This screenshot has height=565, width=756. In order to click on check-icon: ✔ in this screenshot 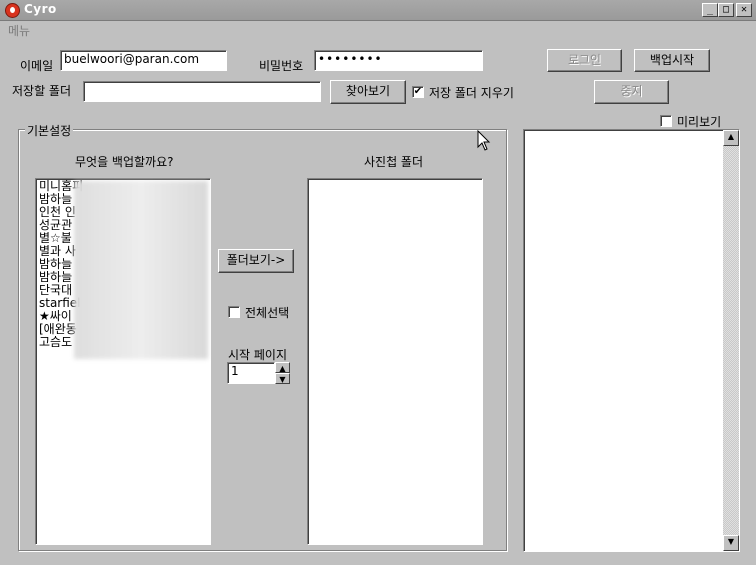, I will do `click(418, 91)`.